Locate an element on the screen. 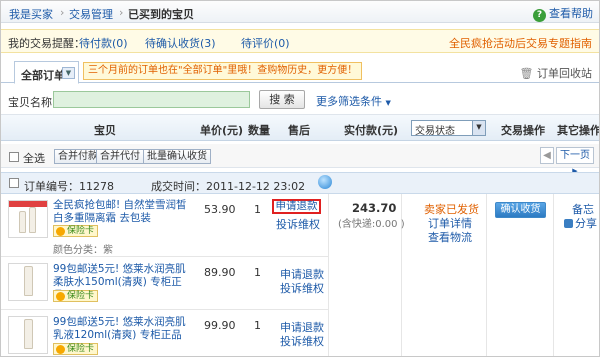 This screenshot has width=600, height=357. col-after-sale: 售后 is located at coordinates (299, 130).